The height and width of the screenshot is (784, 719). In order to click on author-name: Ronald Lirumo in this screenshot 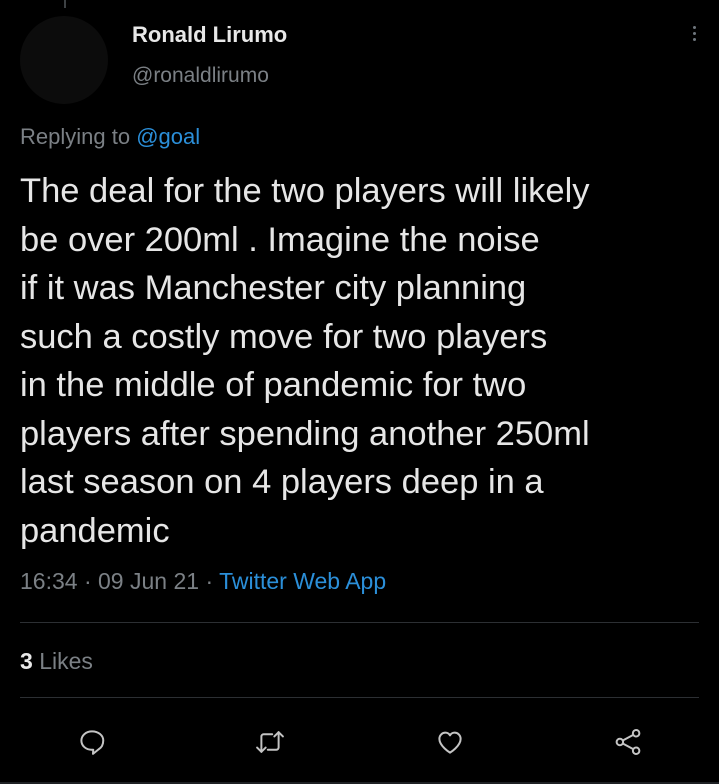, I will do `click(209, 35)`.